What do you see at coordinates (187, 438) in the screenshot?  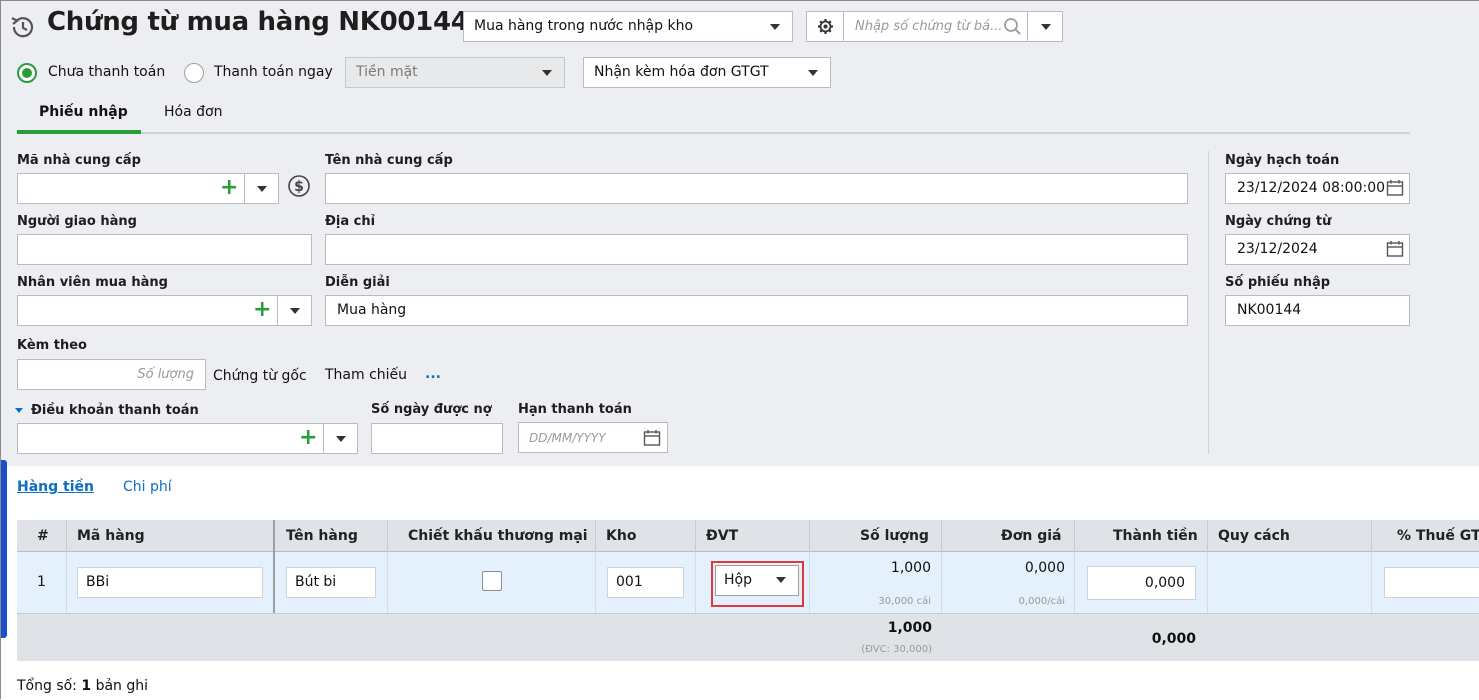 I see `payment-terms-combo: +` at bounding box center [187, 438].